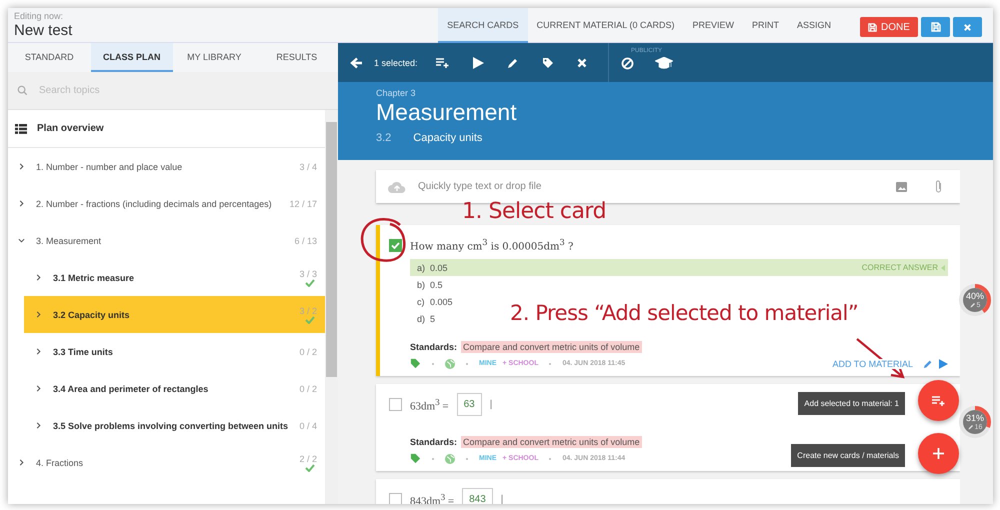 This screenshot has height=510, width=1000. Describe the element at coordinates (396, 63) in the screenshot. I see `selected-count: 1 selected:` at that location.